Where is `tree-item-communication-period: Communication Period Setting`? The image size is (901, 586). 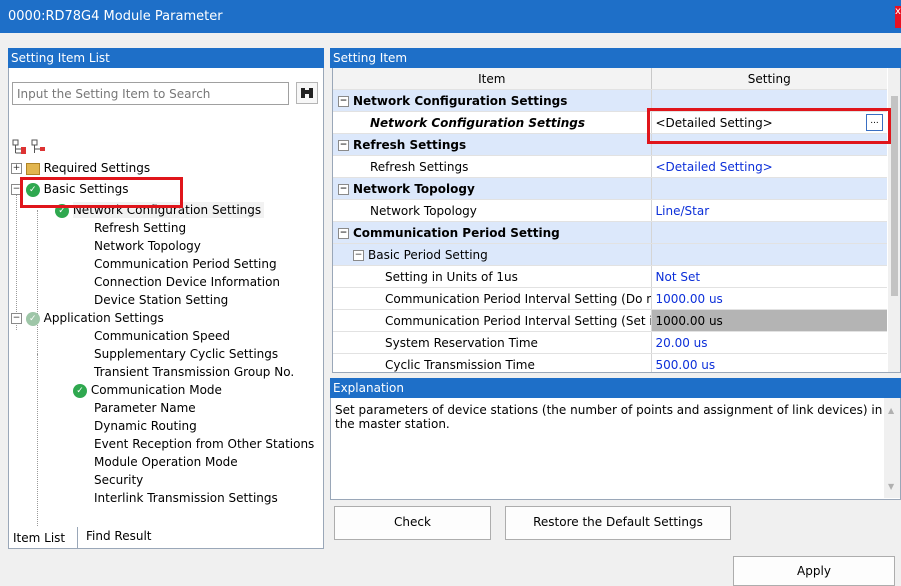
tree-item-communication-period: Communication Period Setting is located at coordinates (185, 264).